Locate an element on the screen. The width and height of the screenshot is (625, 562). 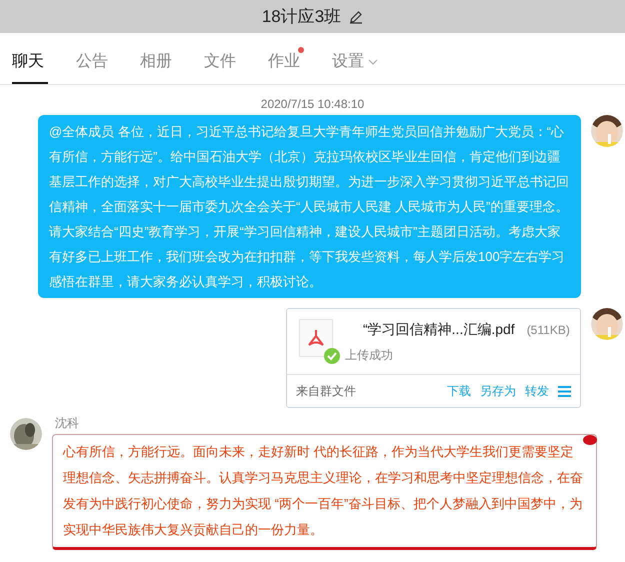
chevron-down-icon is located at coordinates (373, 62).